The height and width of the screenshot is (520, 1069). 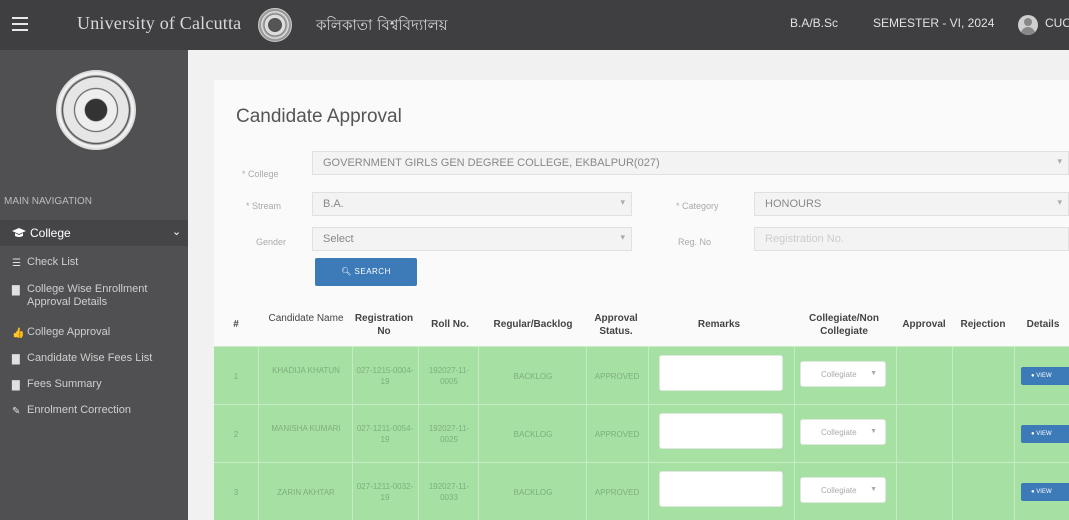 What do you see at coordinates (177, 232) in the screenshot?
I see `chevron-down-icon: ⌄` at bounding box center [177, 232].